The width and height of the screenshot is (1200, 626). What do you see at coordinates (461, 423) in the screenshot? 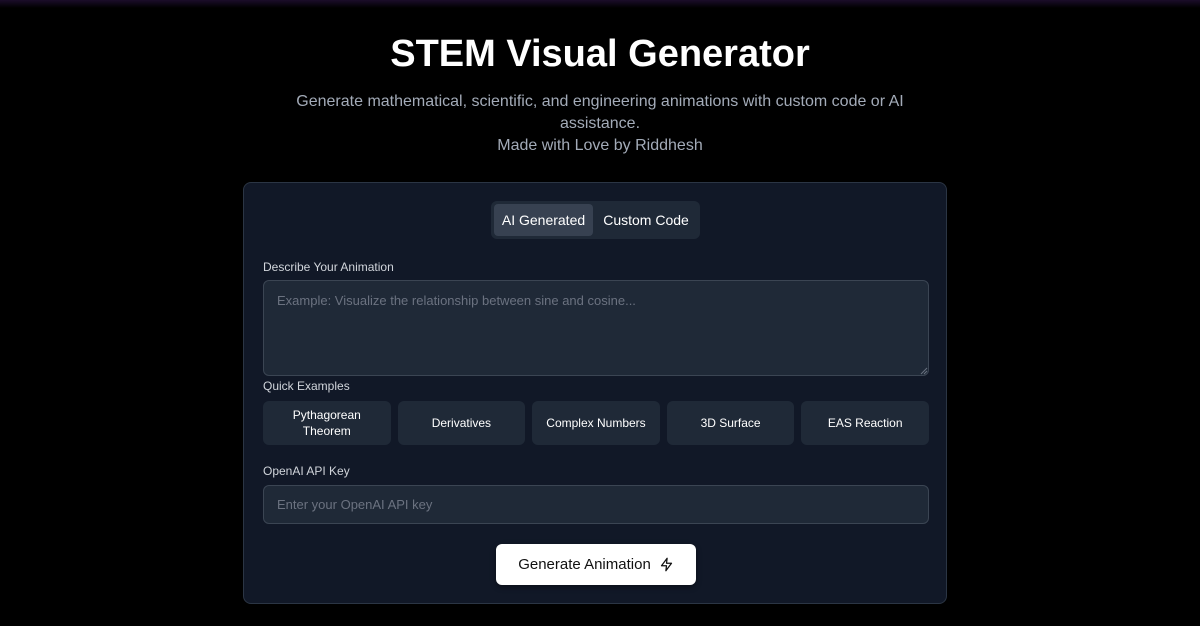
I see `example-button-derivatives: Derivatives` at bounding box center [461, 423].